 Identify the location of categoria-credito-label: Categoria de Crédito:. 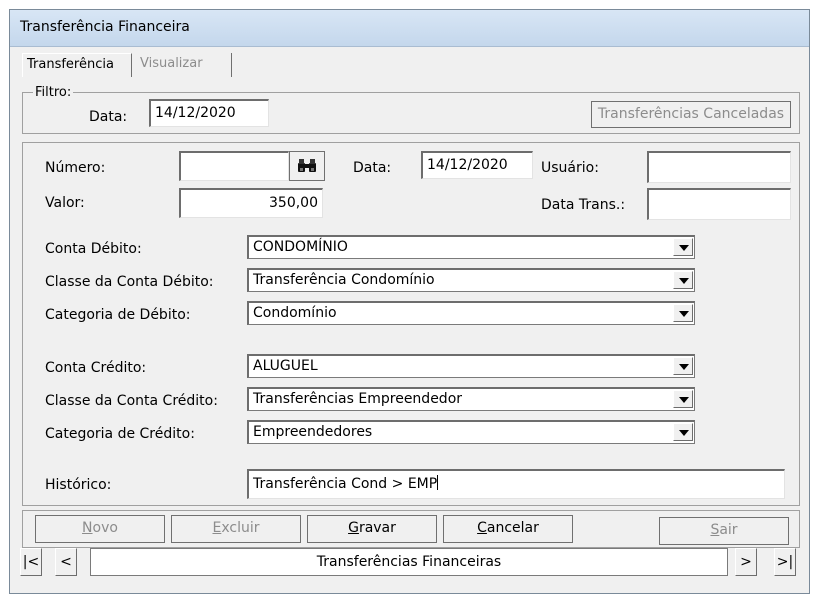
(120, 434).